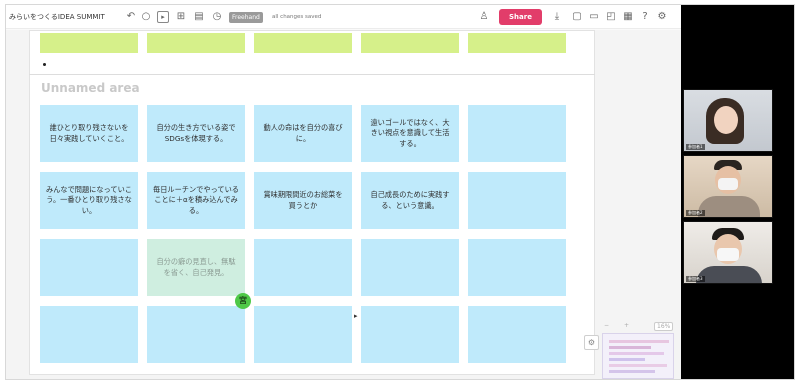 This screenshot has height=384, width=800. What do you see at coordinates (217, 17) in the screenshot?
I see `timer-icon: ◷` at bounding box center [217, 17].